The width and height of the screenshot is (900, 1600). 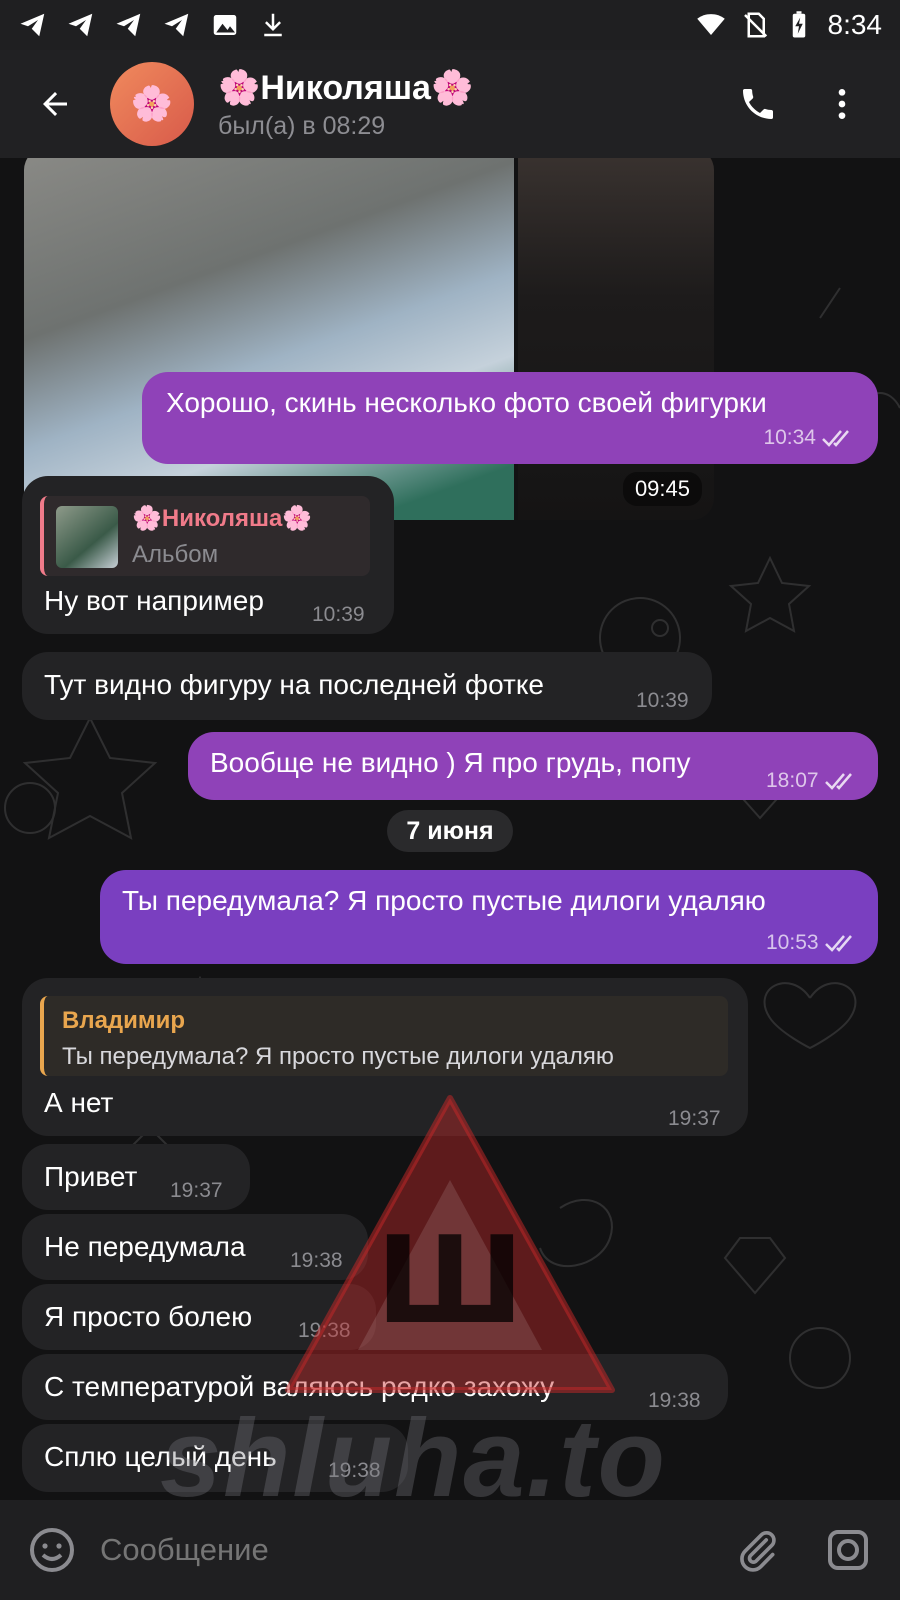 What do you see at coordinates (294, 684) in the screenshot?
I see `message-text: Тут видно фигуру на последней фотке` at bounding box center [294, 684].